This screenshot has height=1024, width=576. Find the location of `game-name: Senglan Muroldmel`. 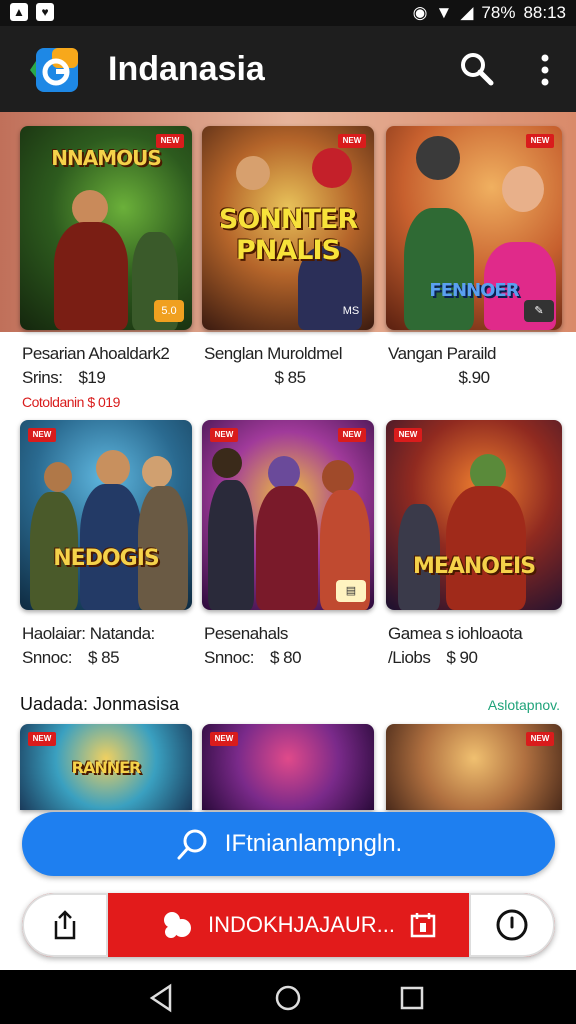

game-name: Senglan Muroldmel is located at coordinates (290, 354).